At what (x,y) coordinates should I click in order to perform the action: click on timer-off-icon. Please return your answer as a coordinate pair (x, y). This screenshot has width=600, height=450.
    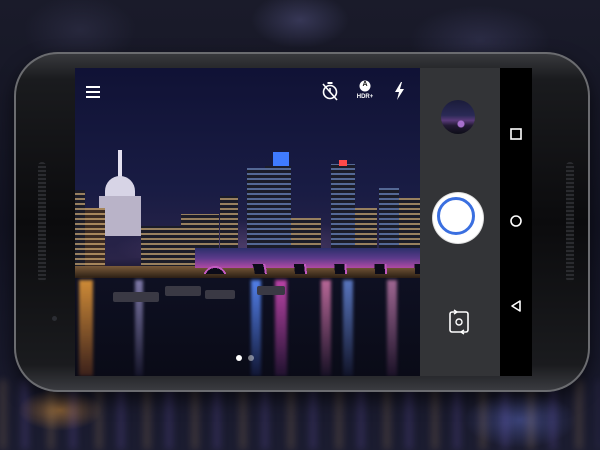
    Looking at the image, I should click on (330, 92).